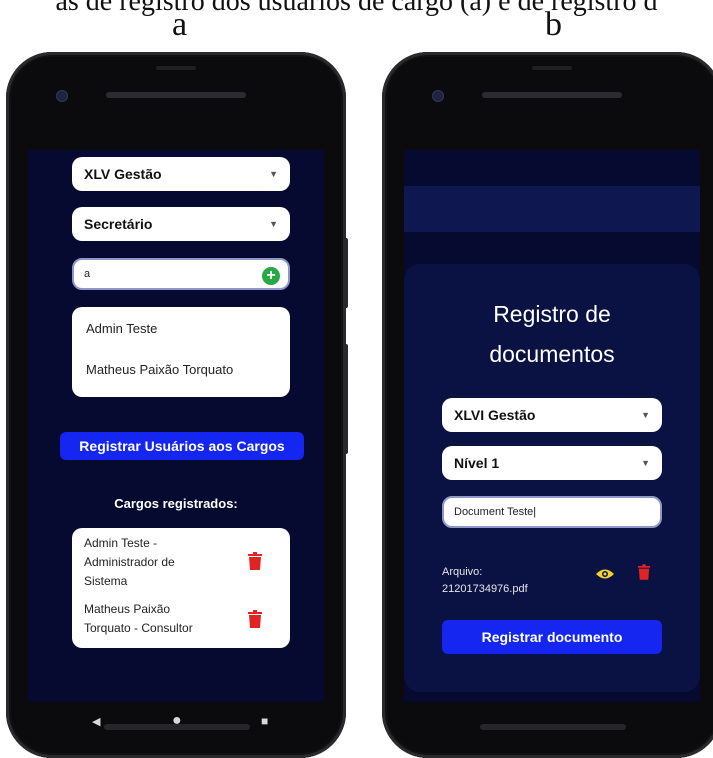 The height and width of the screenshot is (758, 713). Describe the element at coordinates (552, 334) in the screenshot. I see `page-title: Registro de documentos` at that location.